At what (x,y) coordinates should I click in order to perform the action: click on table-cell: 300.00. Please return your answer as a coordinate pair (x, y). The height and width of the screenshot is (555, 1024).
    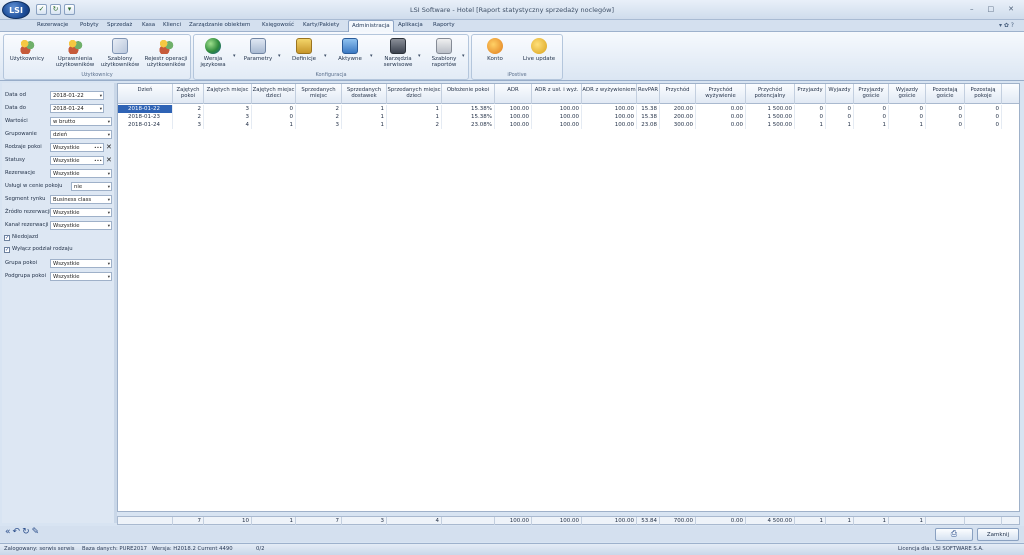
    Looking at the image, I should click on (678, 125).